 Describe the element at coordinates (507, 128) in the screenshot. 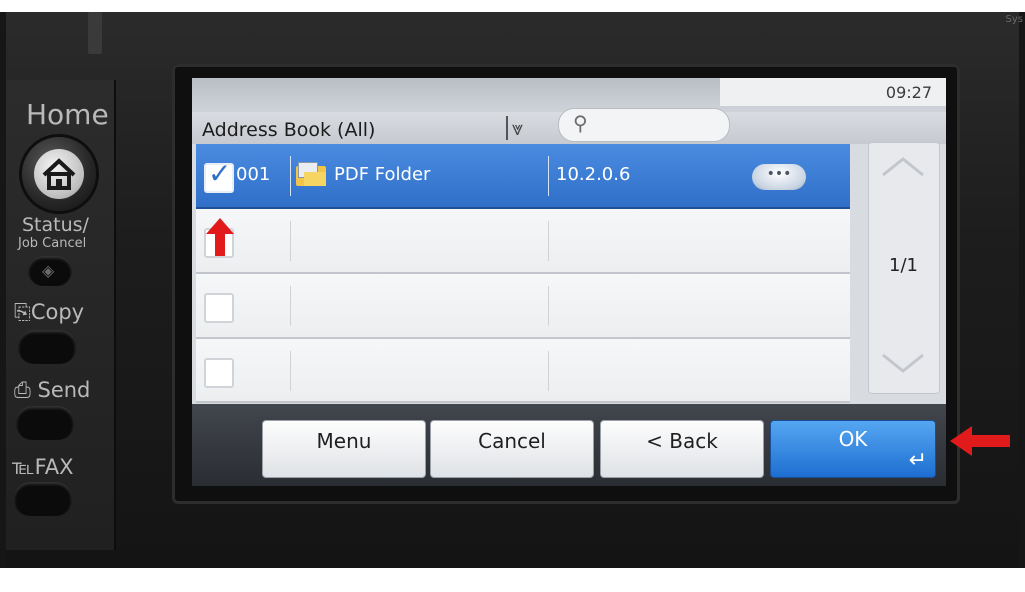

I see `address-book-separator` at that location.